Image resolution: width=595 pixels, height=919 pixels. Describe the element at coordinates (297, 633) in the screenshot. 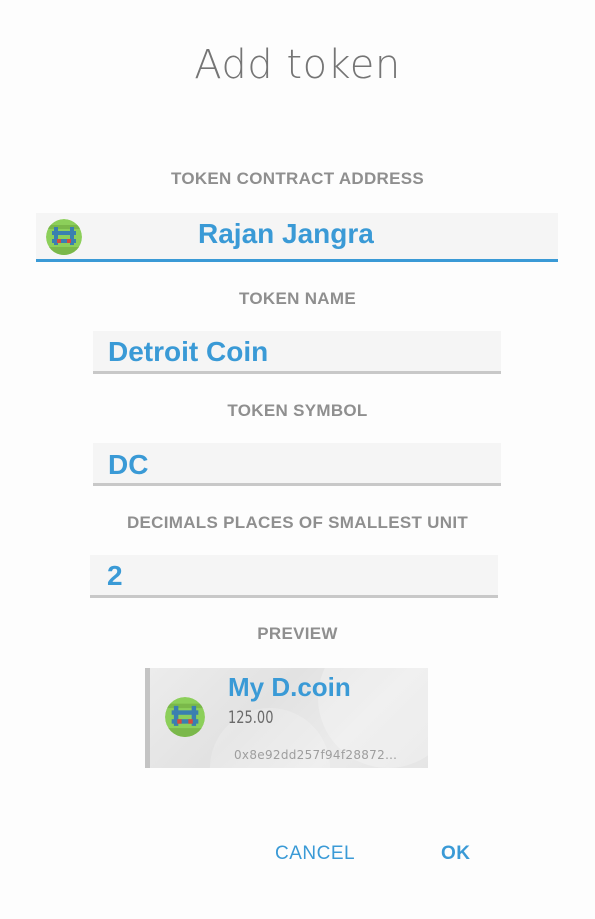

I see `preview-label: PREVIEW` at that location.